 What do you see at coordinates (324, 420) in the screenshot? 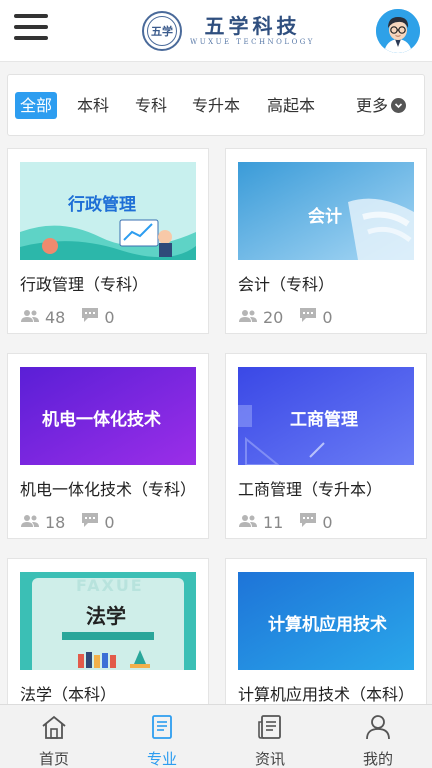
I see `thumbnail-text: 工商管理` at bounding box center [324, 420].